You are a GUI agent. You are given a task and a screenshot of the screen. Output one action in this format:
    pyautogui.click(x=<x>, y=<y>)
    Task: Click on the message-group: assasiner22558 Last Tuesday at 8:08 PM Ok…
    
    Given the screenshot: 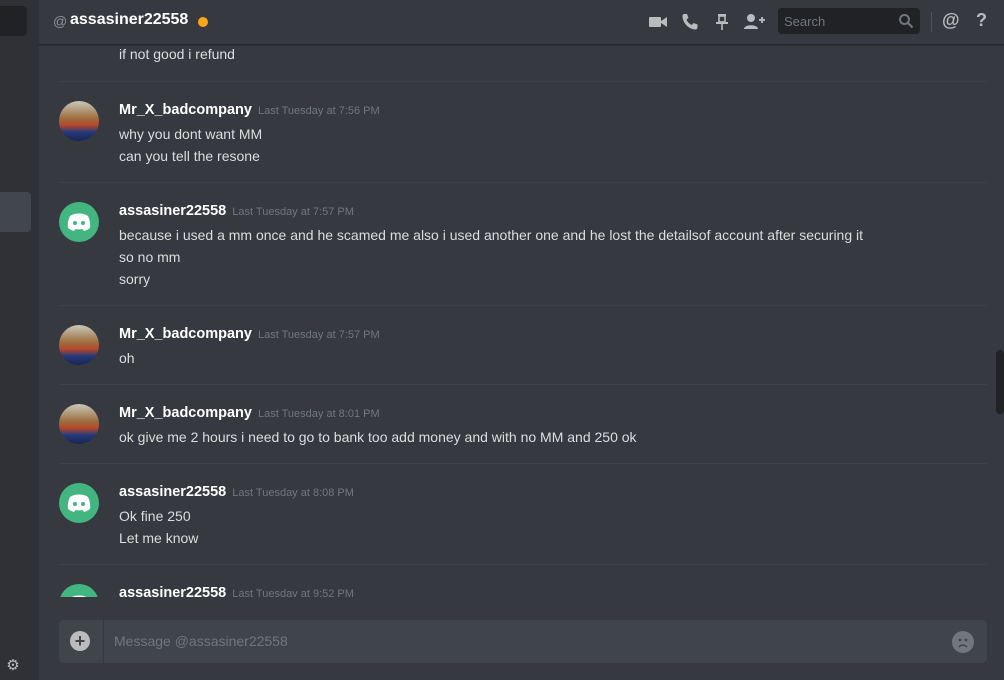 What is the action you would take?
    pyautogui.click(x=523, y=514)
    